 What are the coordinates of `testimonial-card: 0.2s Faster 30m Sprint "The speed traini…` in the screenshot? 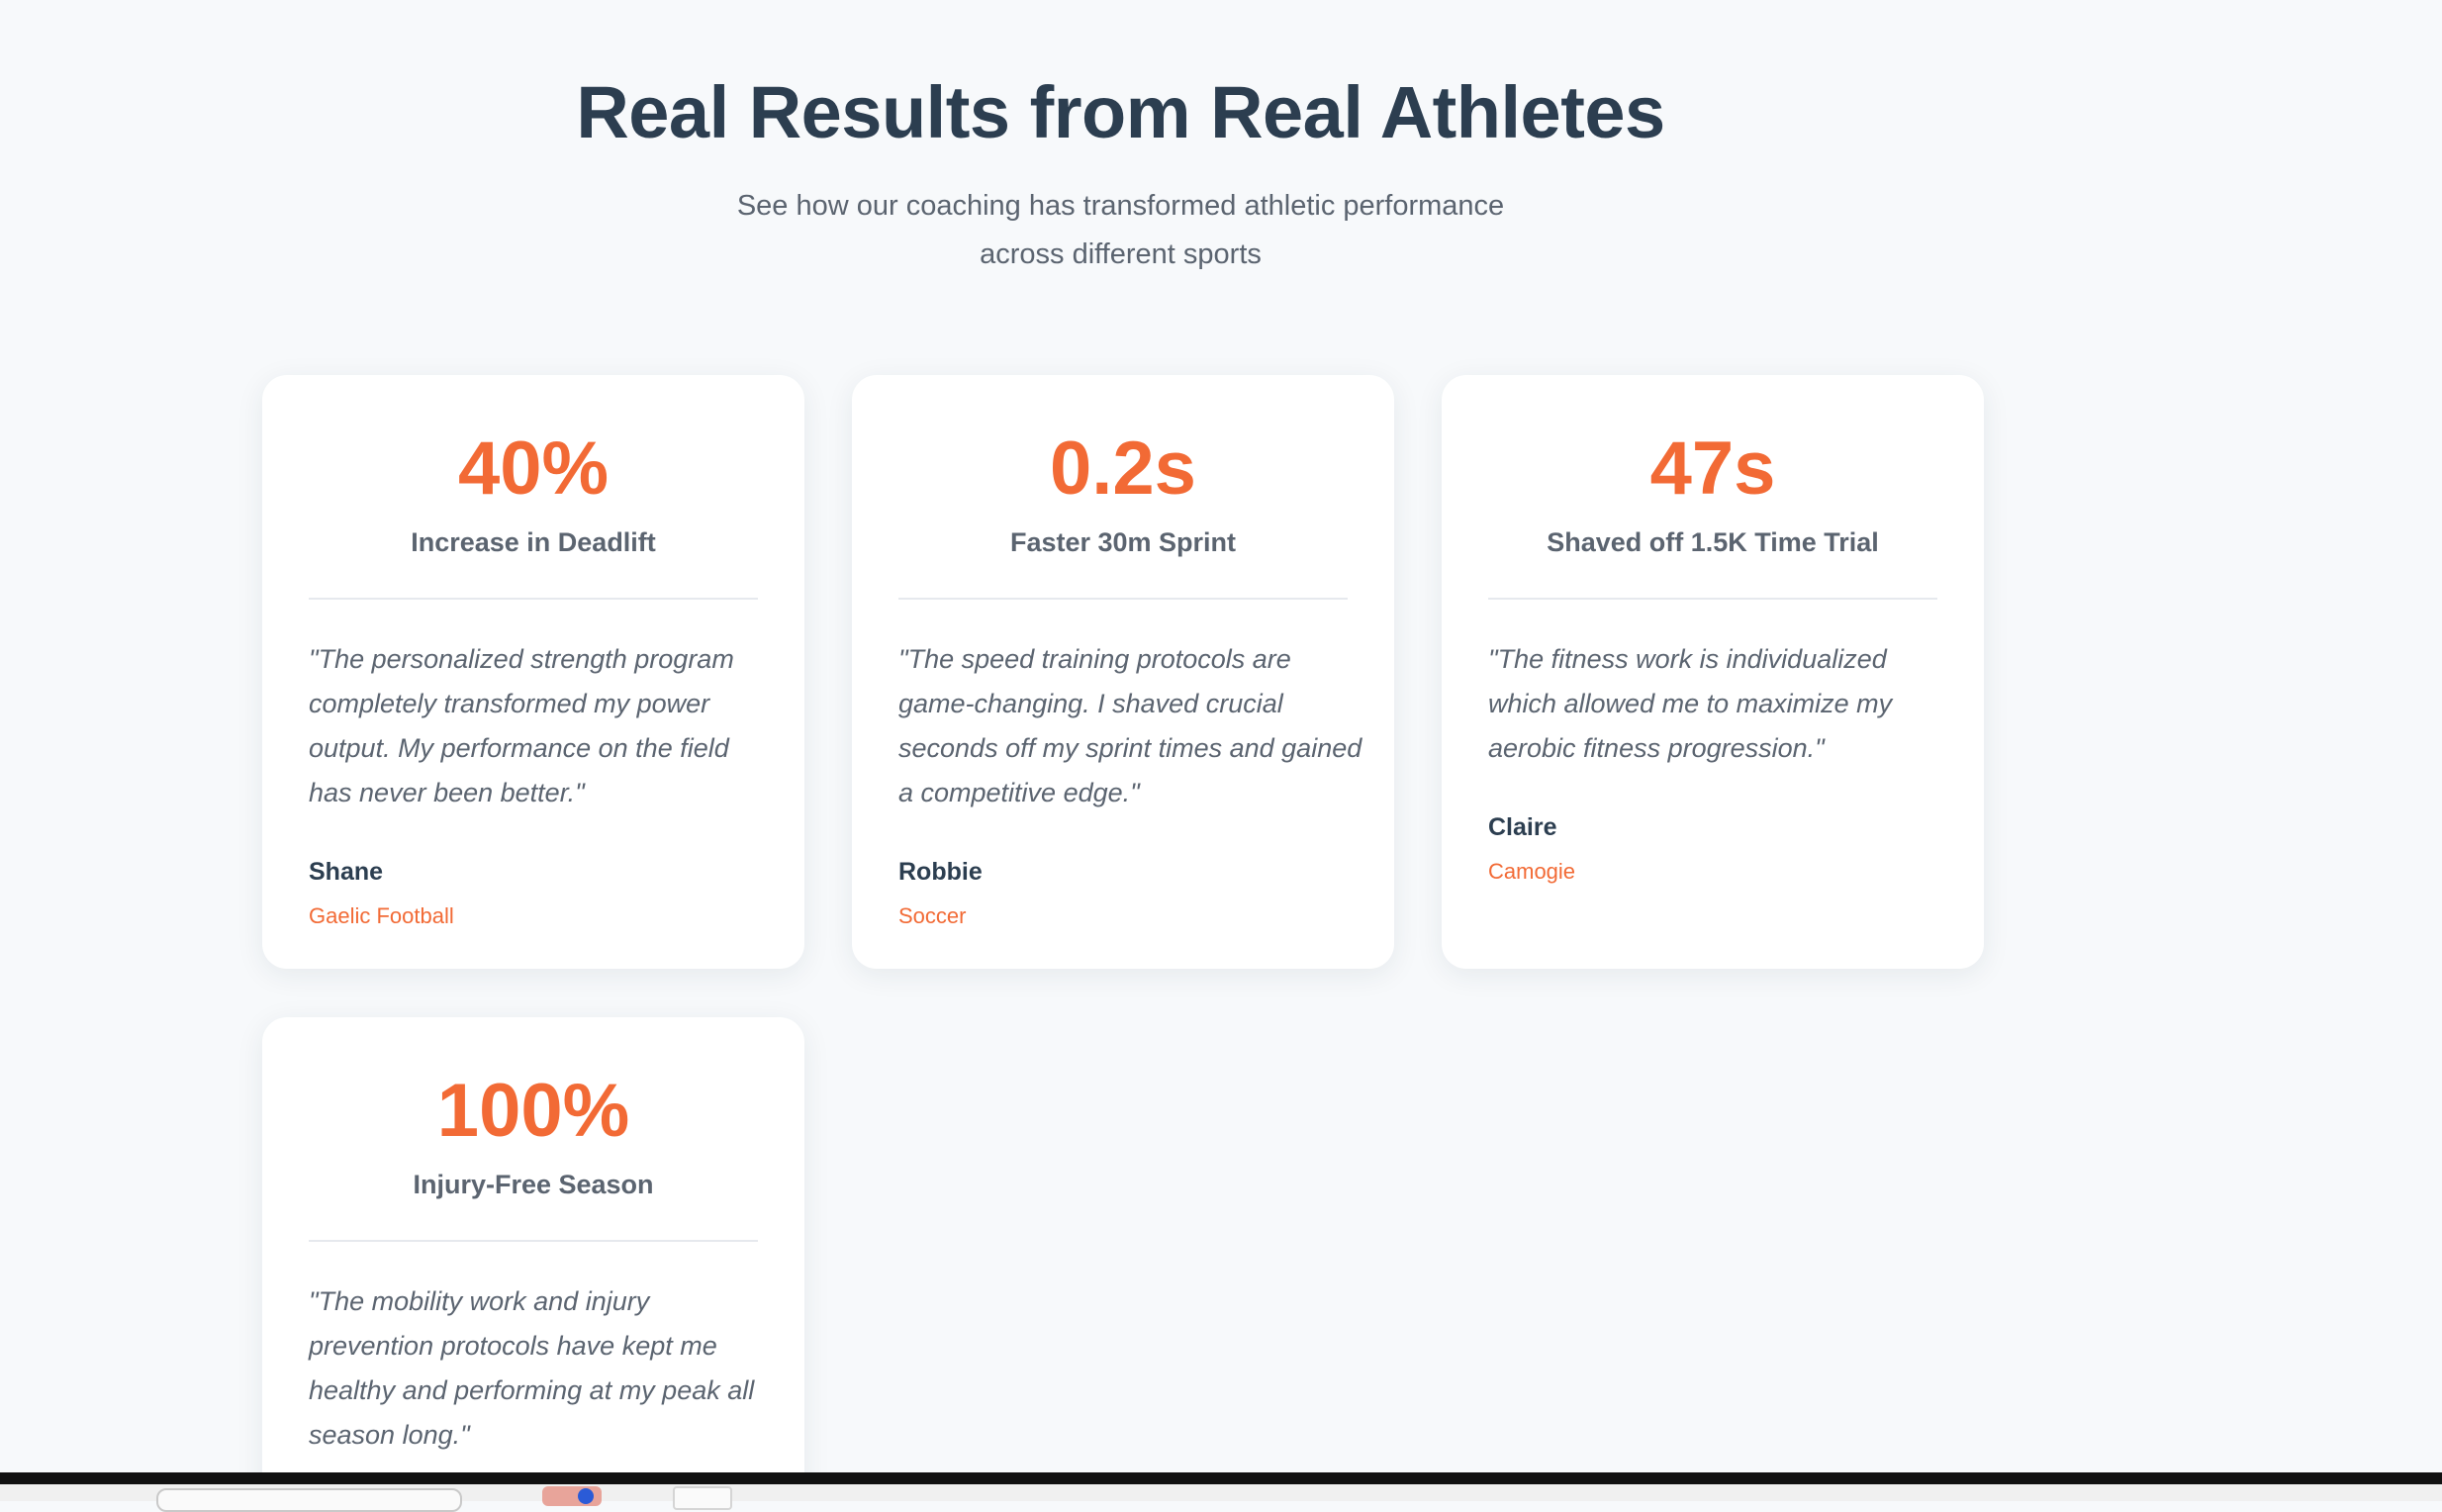 It's located at (1123, 672).